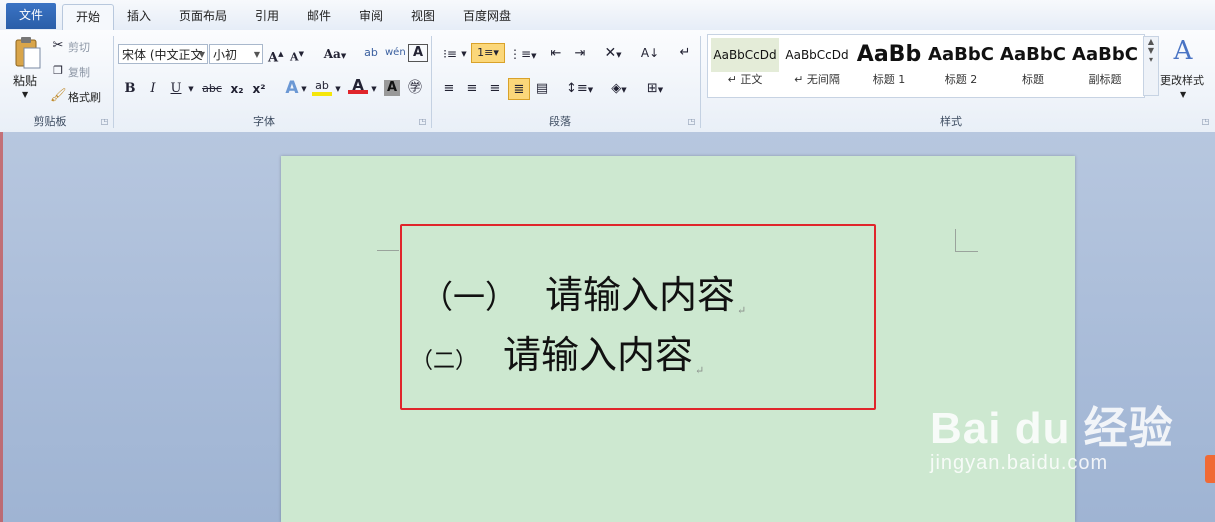 The image size is (1215, 522). What do you see at coordinates (449, 89) in the screenshot?
I see `align-left-icon: ≡` at bounding box center [449, 89].